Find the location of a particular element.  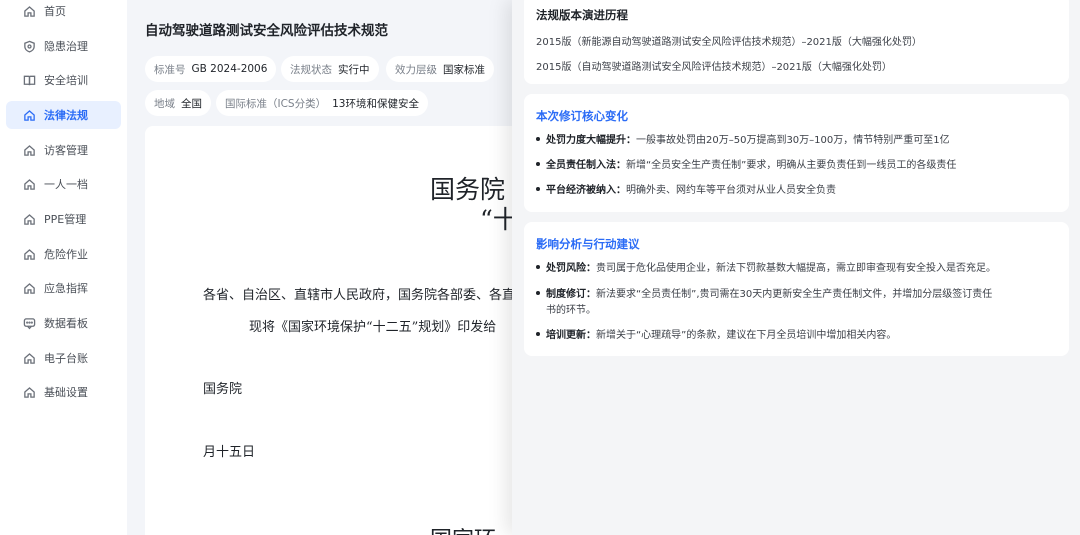

document-signer: 国务院 is located at coordinates (223, 389).